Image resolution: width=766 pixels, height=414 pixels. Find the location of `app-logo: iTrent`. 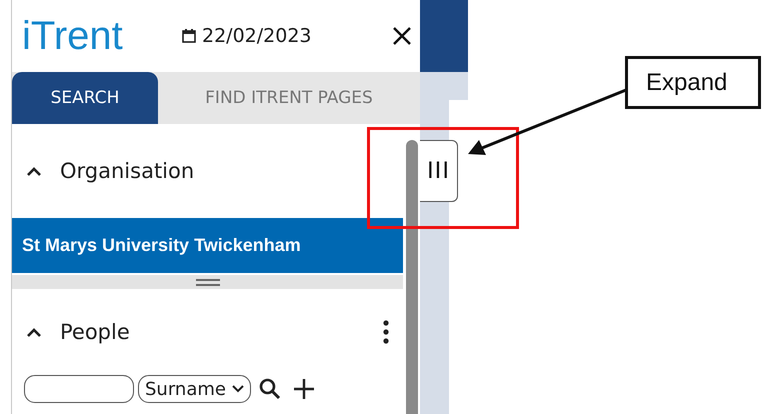

app-logo: iTrent is located at coordinates (73, 36).